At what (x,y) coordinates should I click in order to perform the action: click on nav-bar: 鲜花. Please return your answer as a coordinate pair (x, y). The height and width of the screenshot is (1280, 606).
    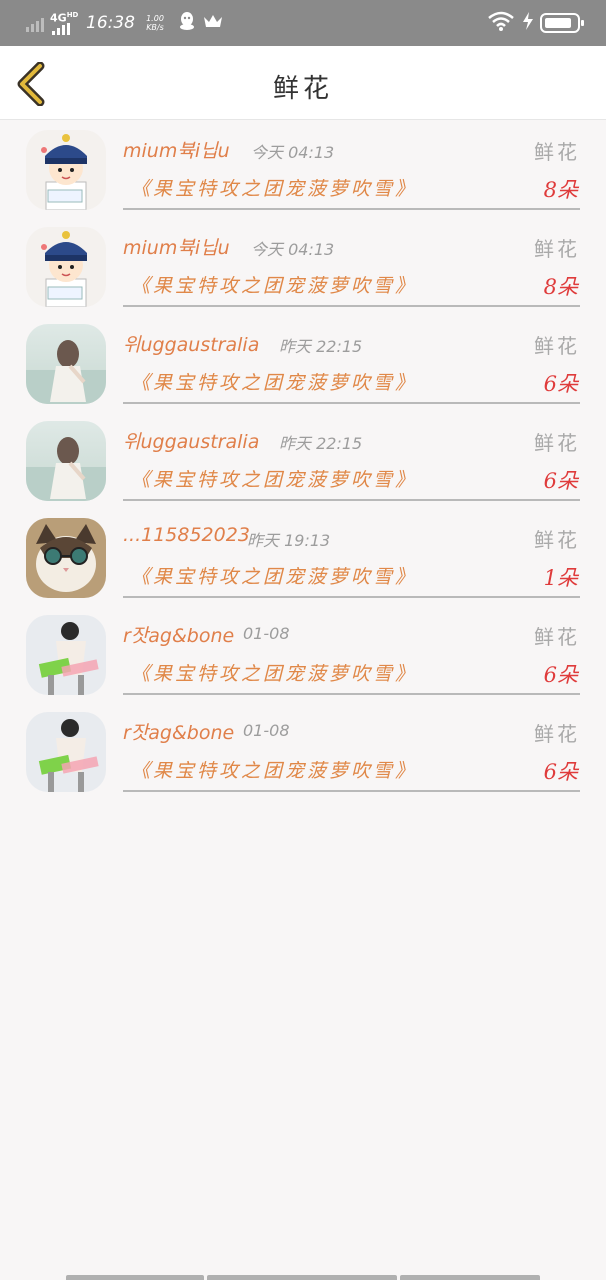
    Looking at the image, I should click on (303, 83).